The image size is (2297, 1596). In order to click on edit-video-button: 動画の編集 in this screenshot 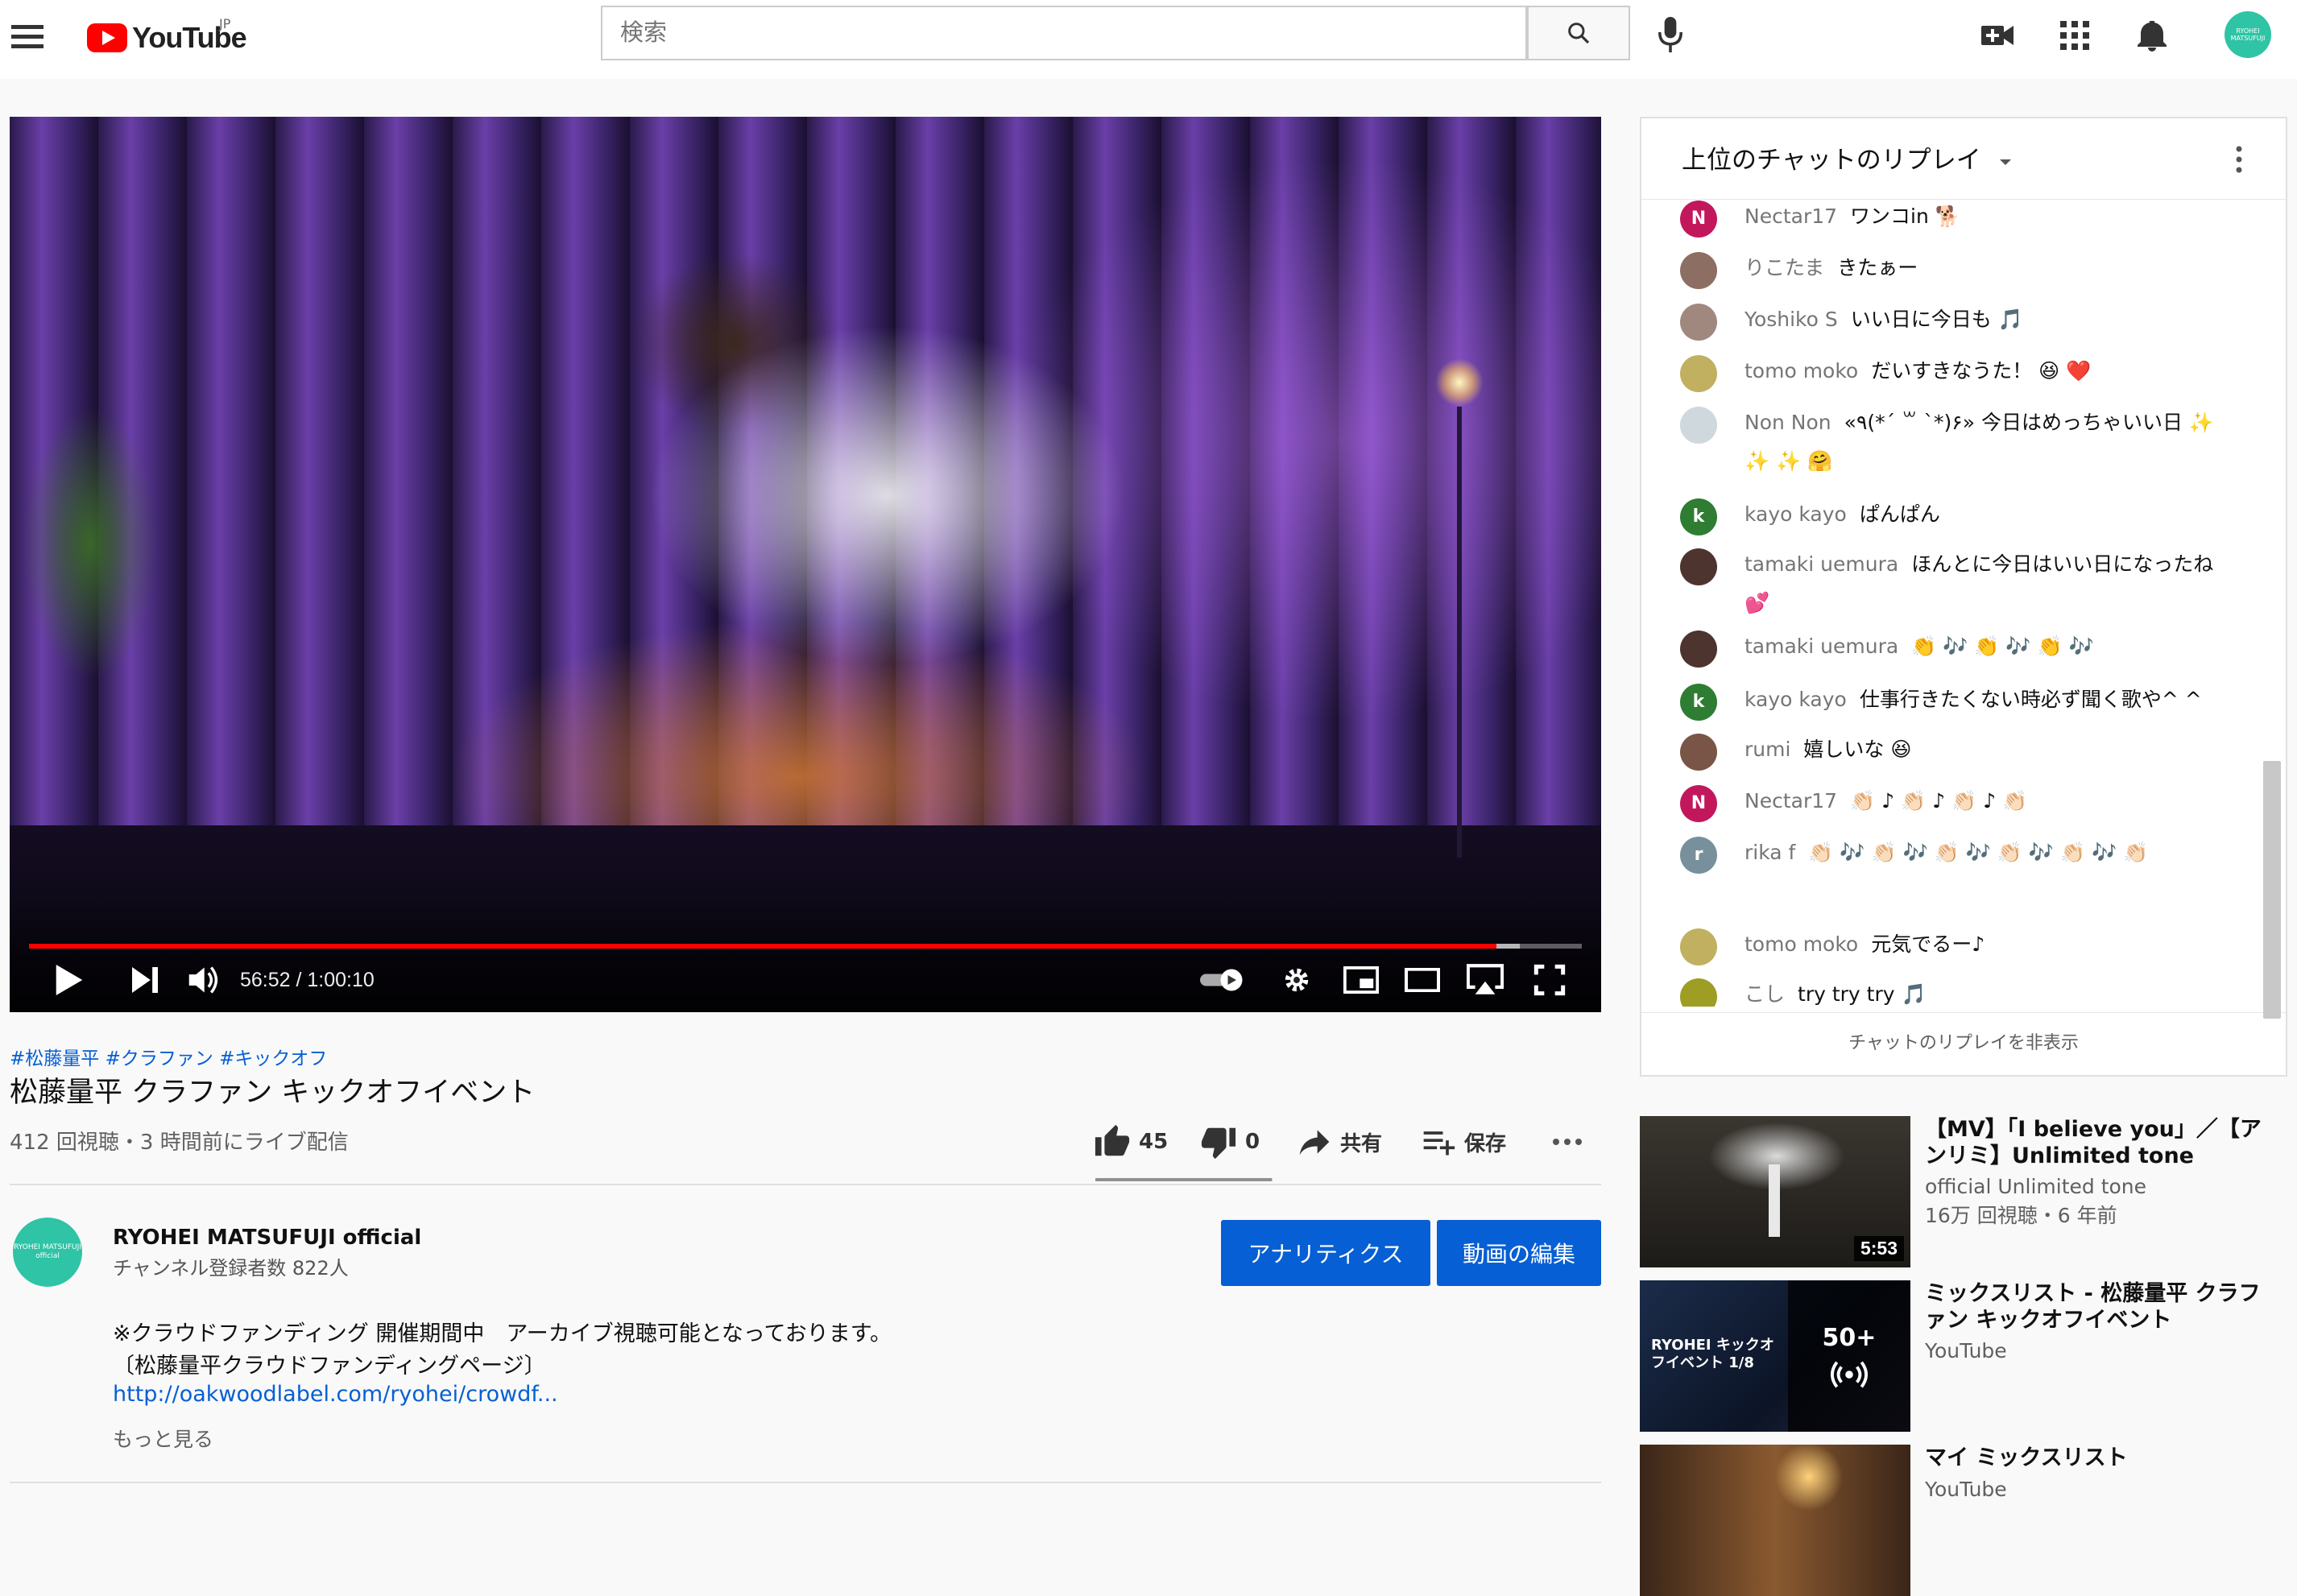, I will do `click(1519, 1253)`.